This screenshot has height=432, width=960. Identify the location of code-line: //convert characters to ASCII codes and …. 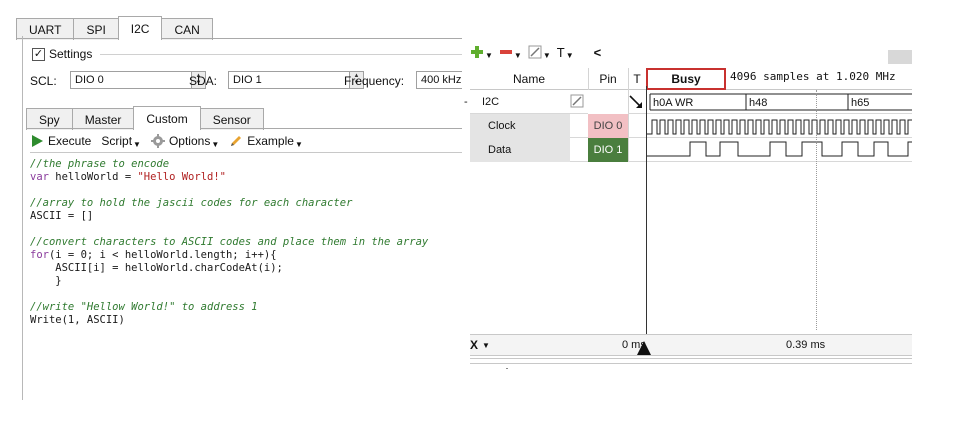
(246, 242).